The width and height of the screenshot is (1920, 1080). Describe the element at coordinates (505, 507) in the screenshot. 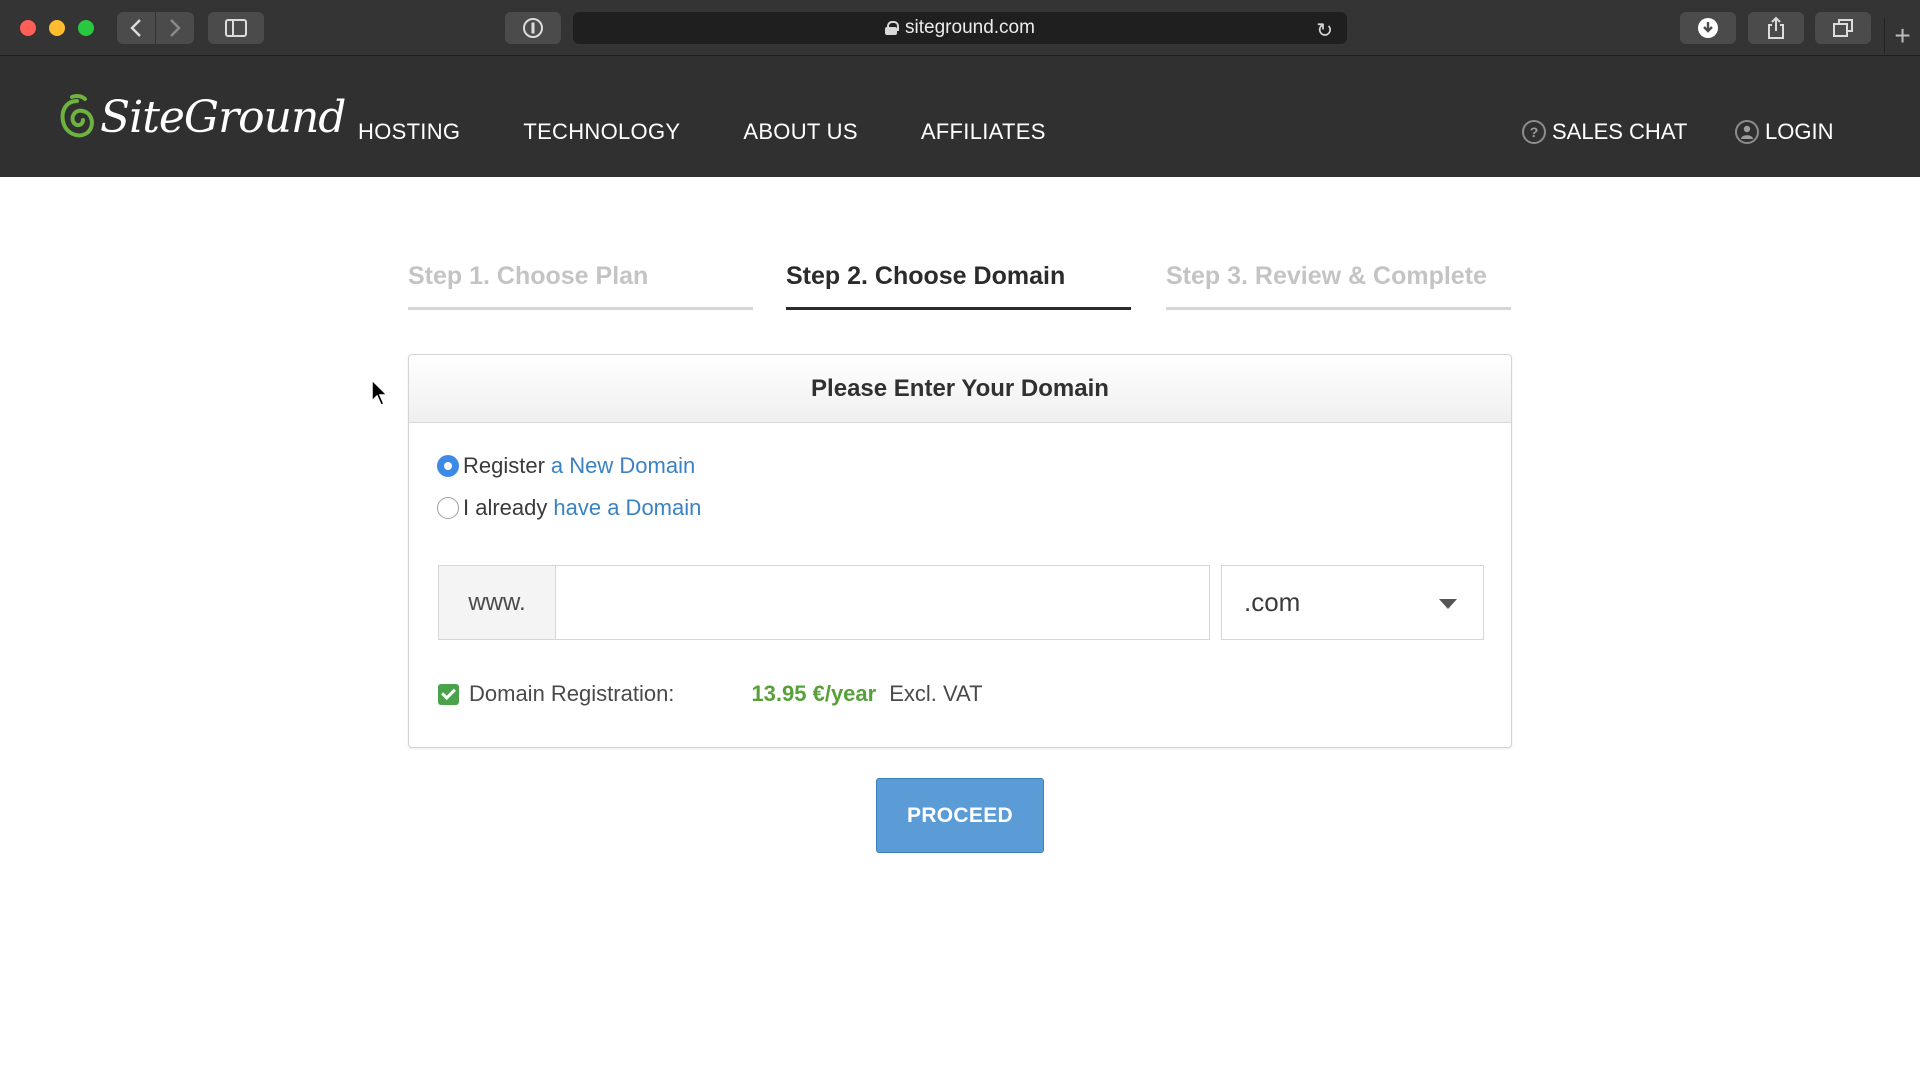

I see `option2-prefix: I already` at that location.